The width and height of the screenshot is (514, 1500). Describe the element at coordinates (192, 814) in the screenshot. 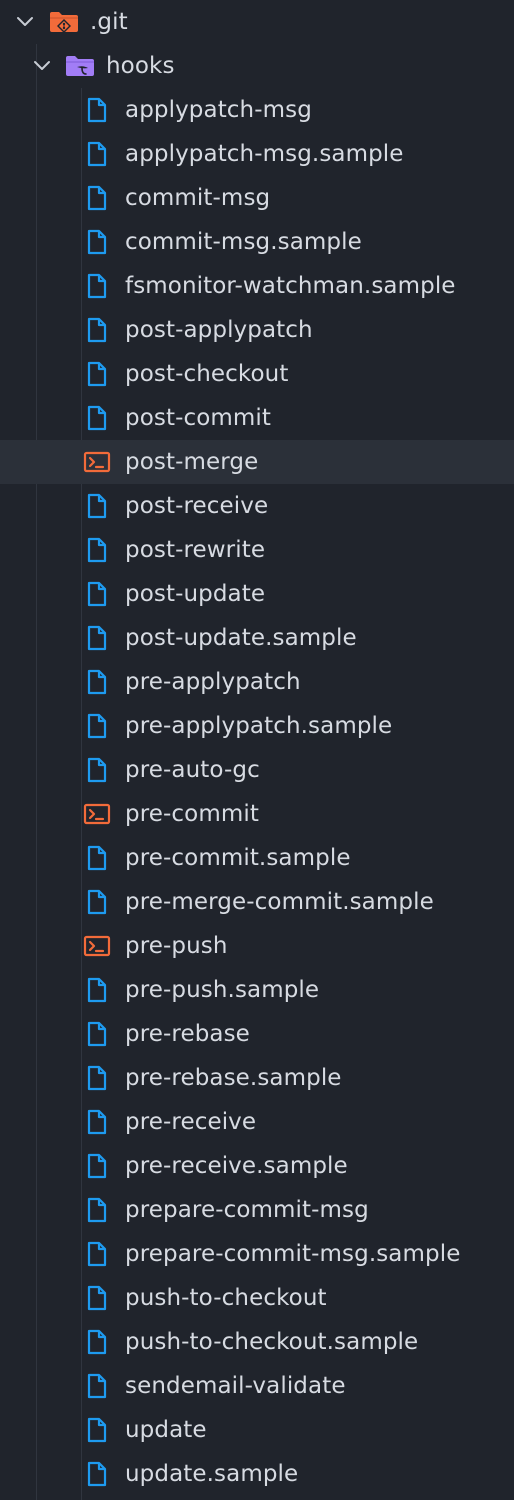

I see `file-label: pre-commit` at that location.